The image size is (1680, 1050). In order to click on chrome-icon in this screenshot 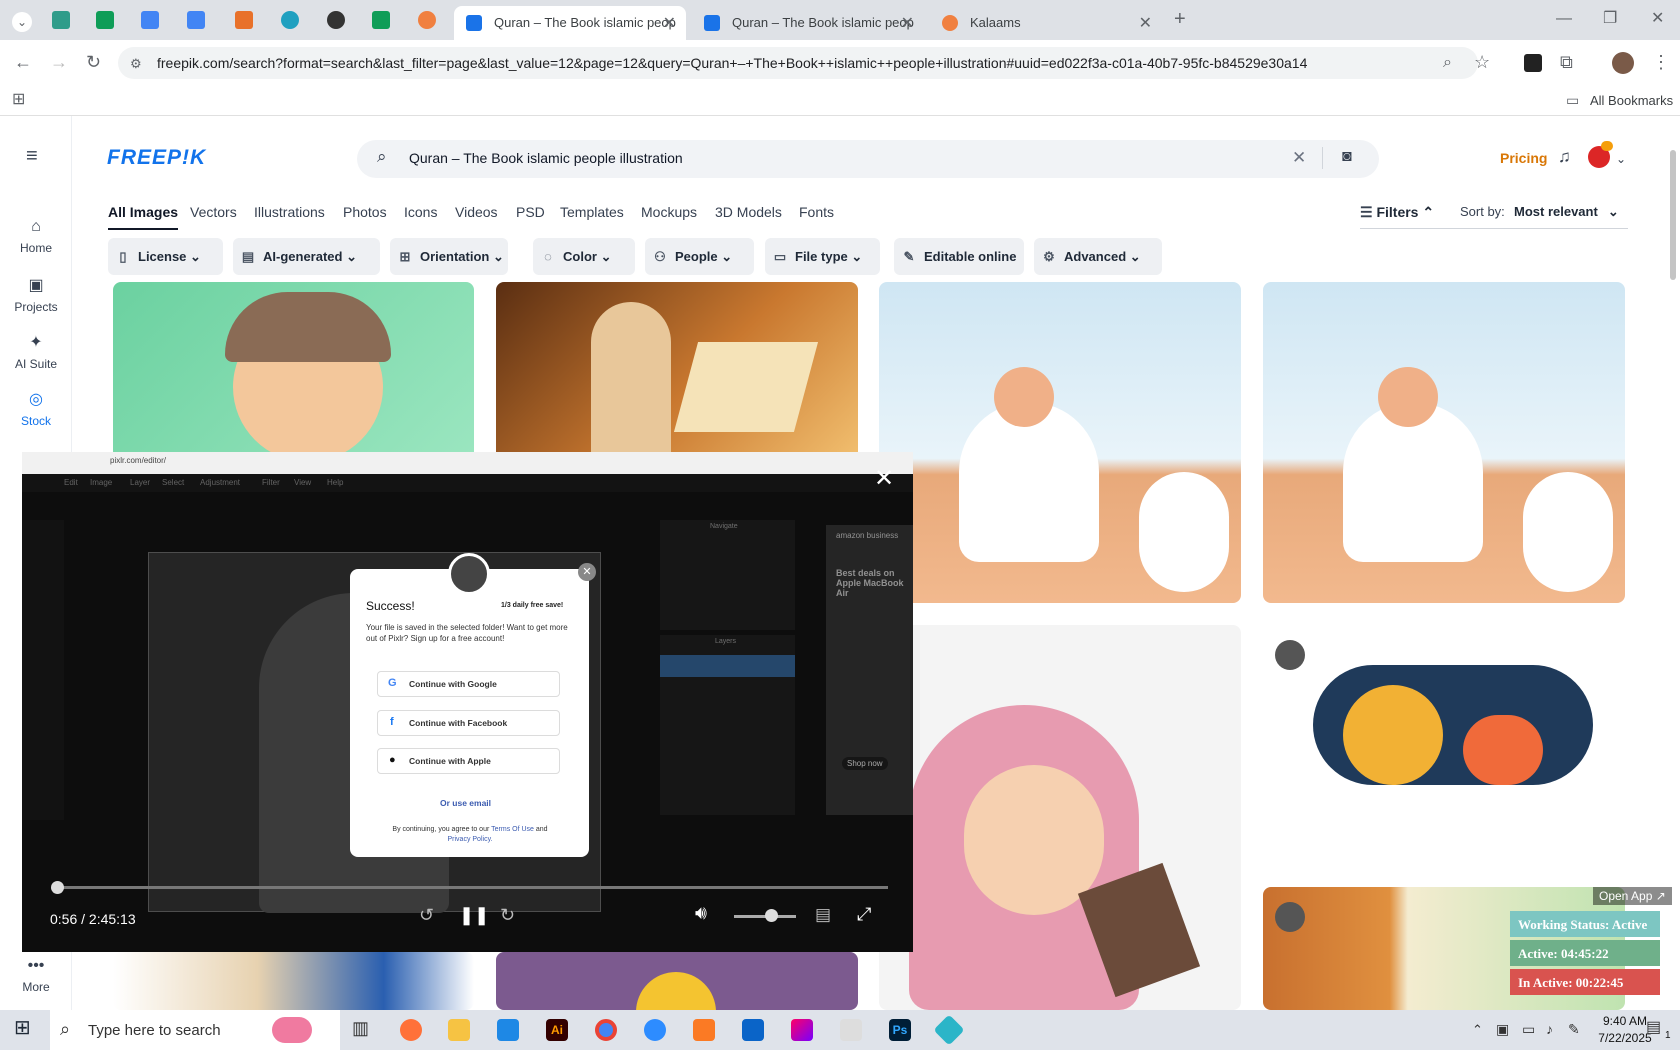, I will do `click(606, 1030)`.